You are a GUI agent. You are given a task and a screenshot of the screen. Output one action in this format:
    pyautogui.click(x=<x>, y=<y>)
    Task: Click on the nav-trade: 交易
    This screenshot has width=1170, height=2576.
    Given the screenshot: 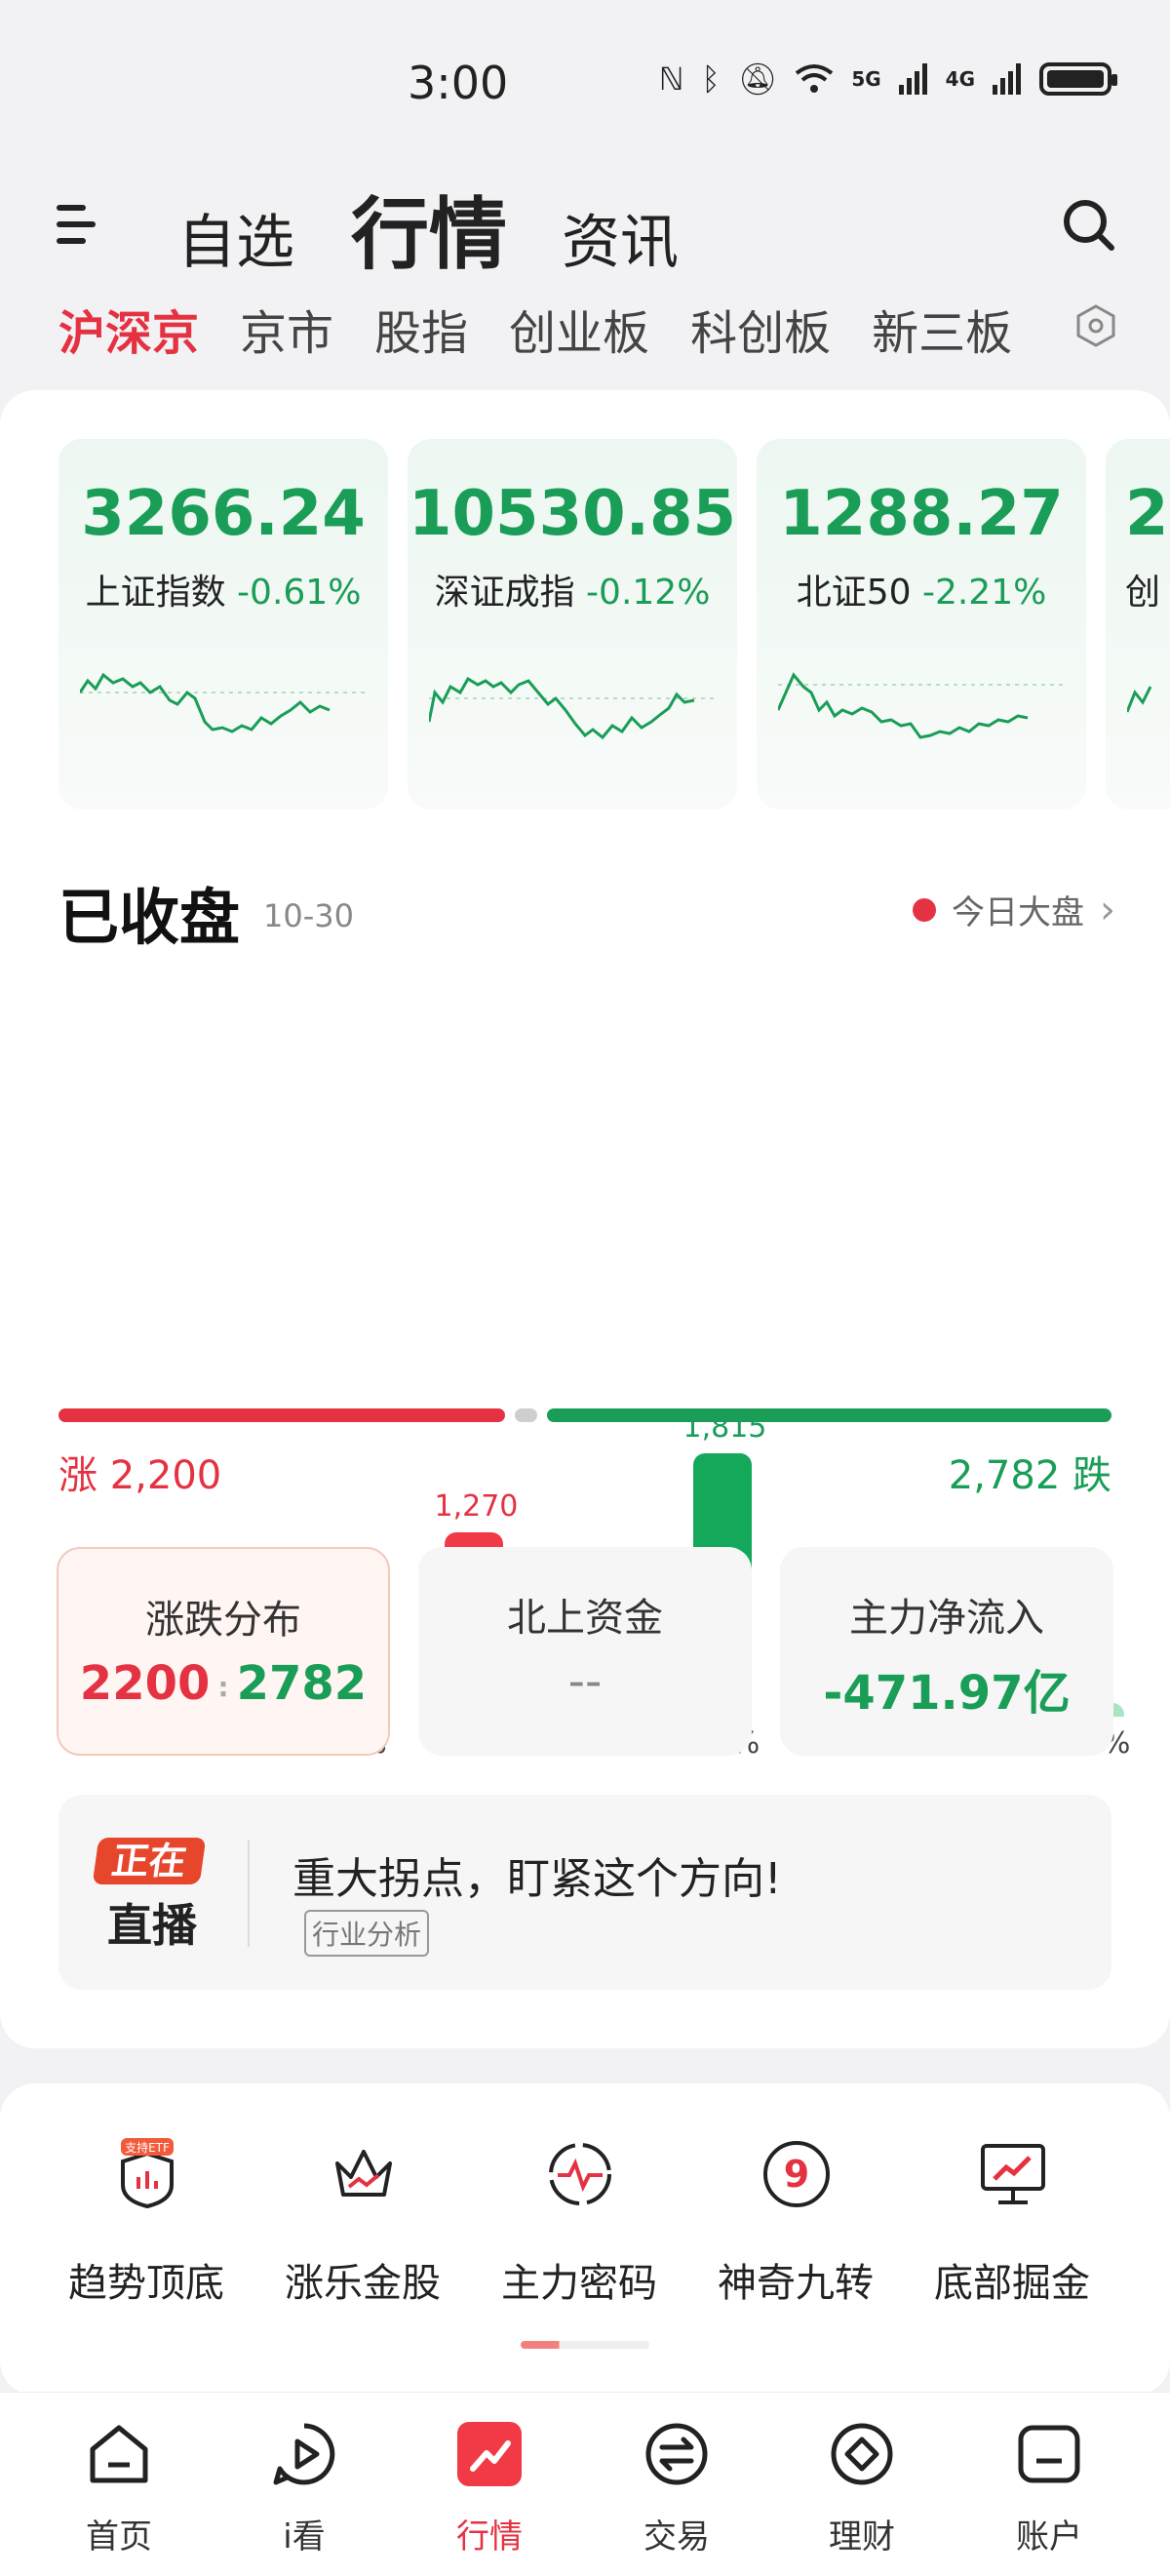 What is the action you would take?
    pyautogui.click(x=676, y=2488)
    